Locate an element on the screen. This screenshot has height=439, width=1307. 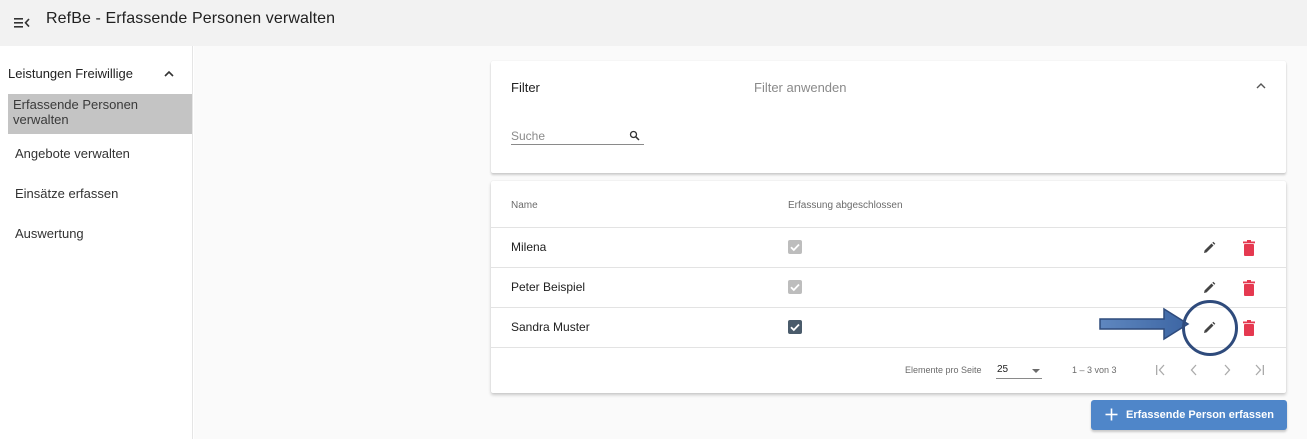
search-icon is located at coordinates (634, 134).